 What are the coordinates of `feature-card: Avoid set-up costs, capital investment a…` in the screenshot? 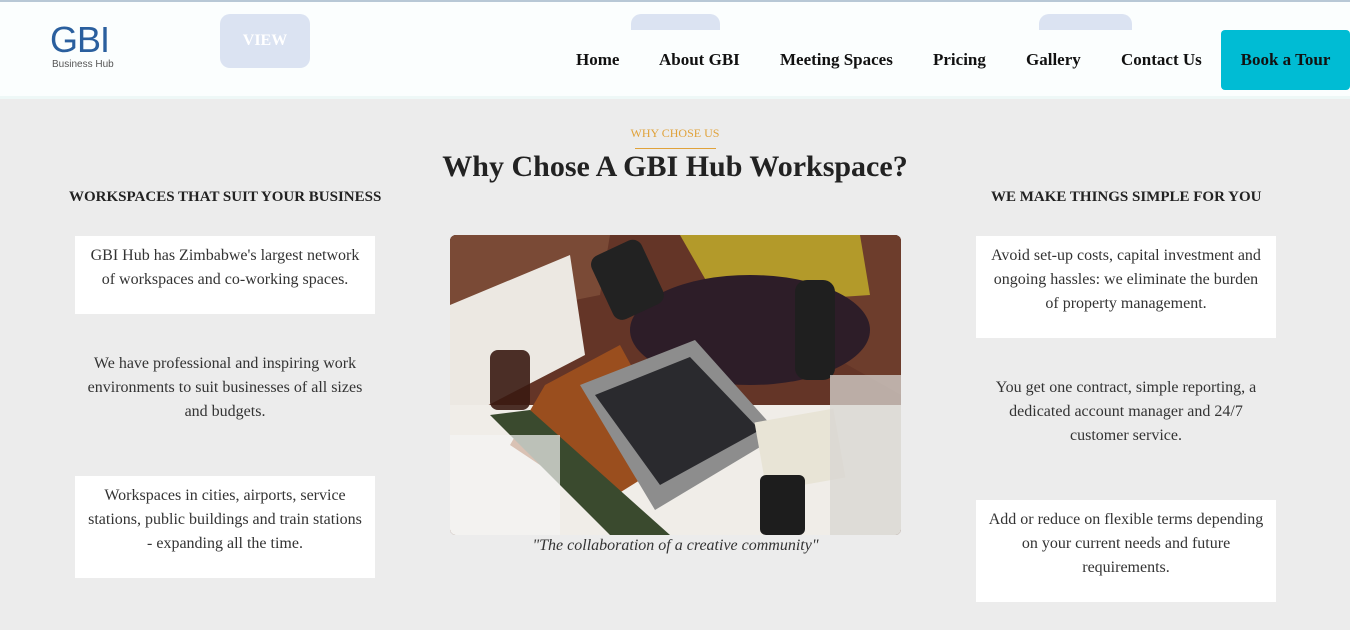 It's located at (1126, 287).